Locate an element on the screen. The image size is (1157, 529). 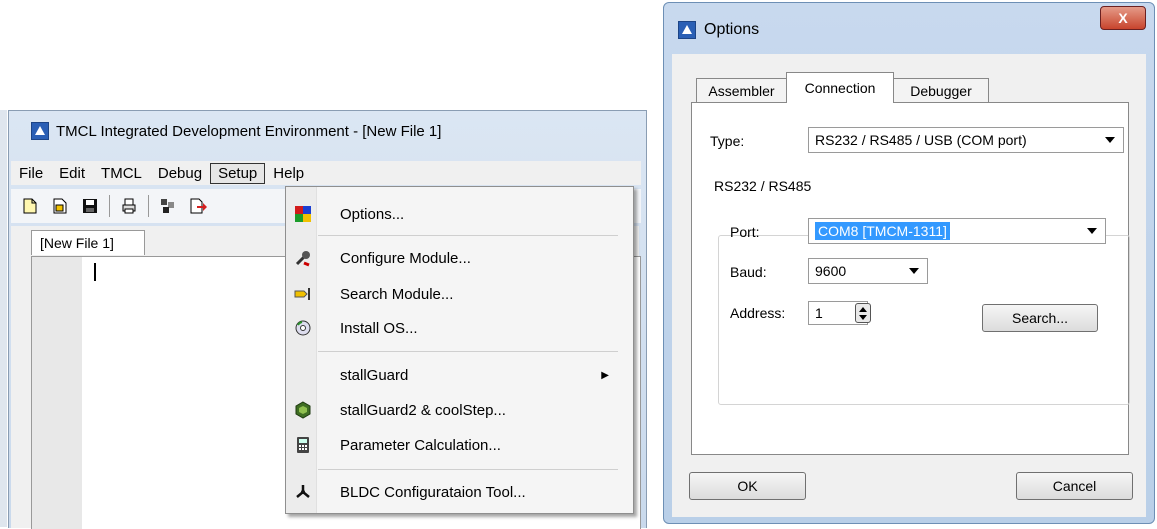
ok-button-label: OK is located at coordinates (747, 486).